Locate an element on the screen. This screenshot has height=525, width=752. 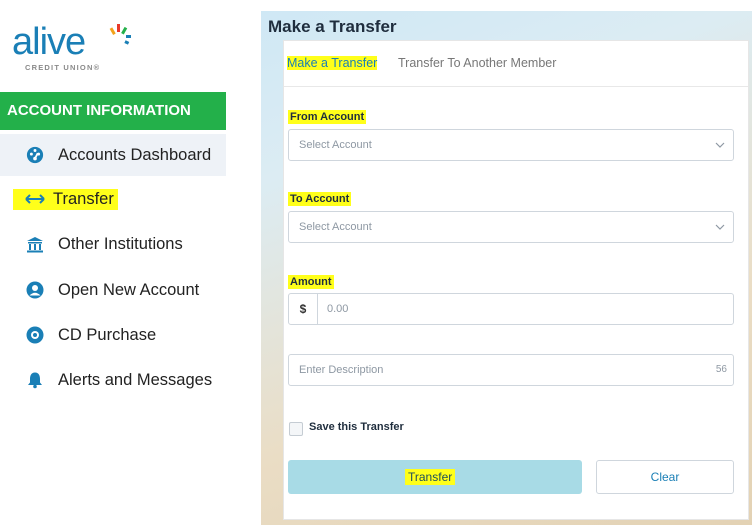
to-account-placeholder: Select Account is located at coordinates (335, 227).